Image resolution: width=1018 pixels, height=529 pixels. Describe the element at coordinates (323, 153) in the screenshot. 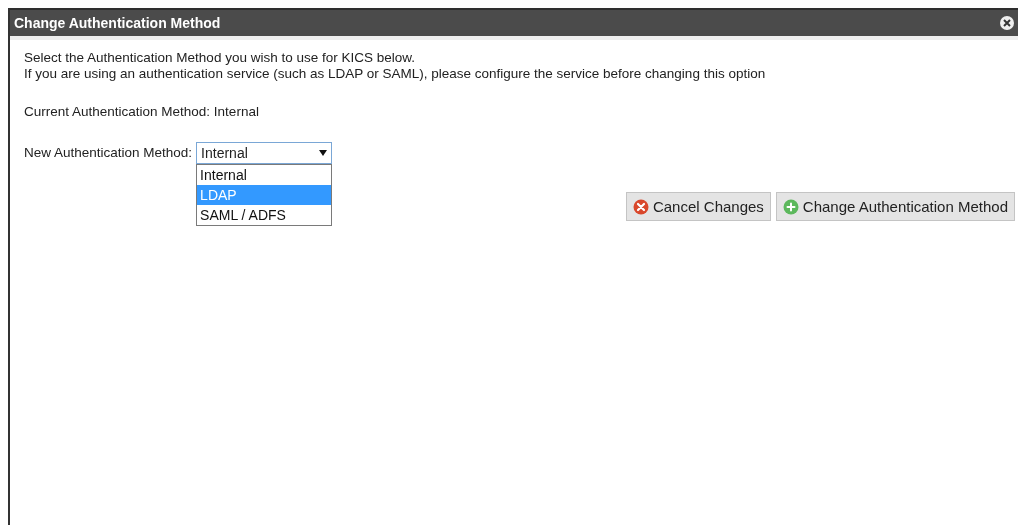

I see `dropdown-caret-icon` at that location.